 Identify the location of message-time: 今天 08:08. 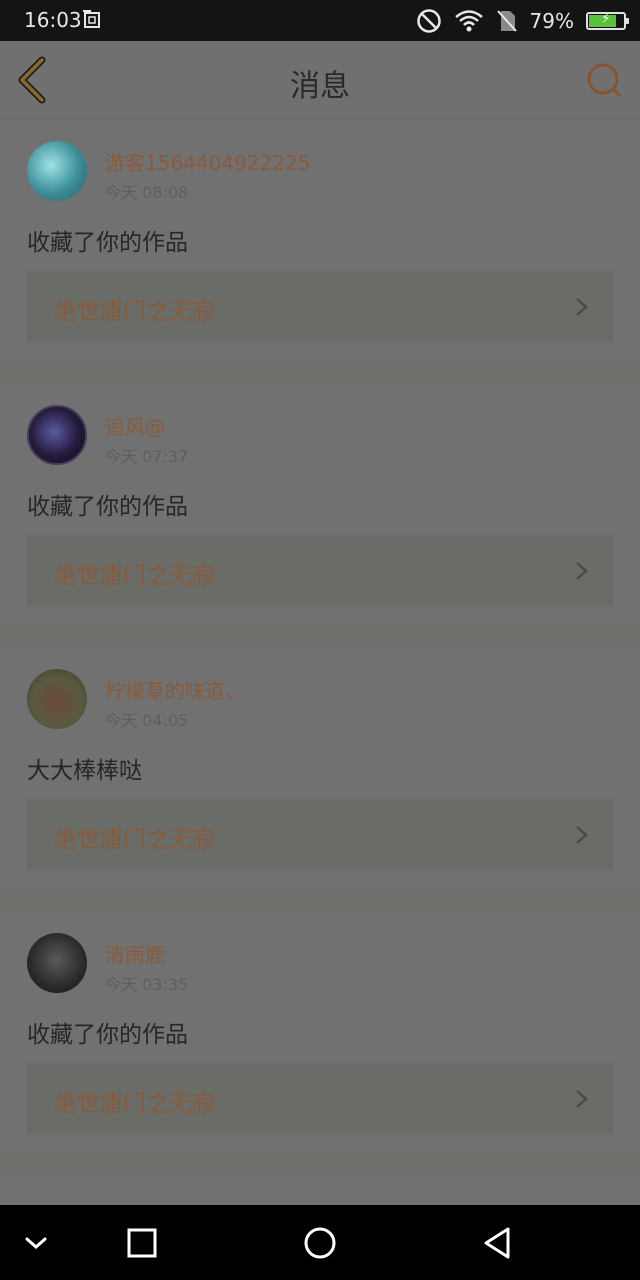
(147, 192).